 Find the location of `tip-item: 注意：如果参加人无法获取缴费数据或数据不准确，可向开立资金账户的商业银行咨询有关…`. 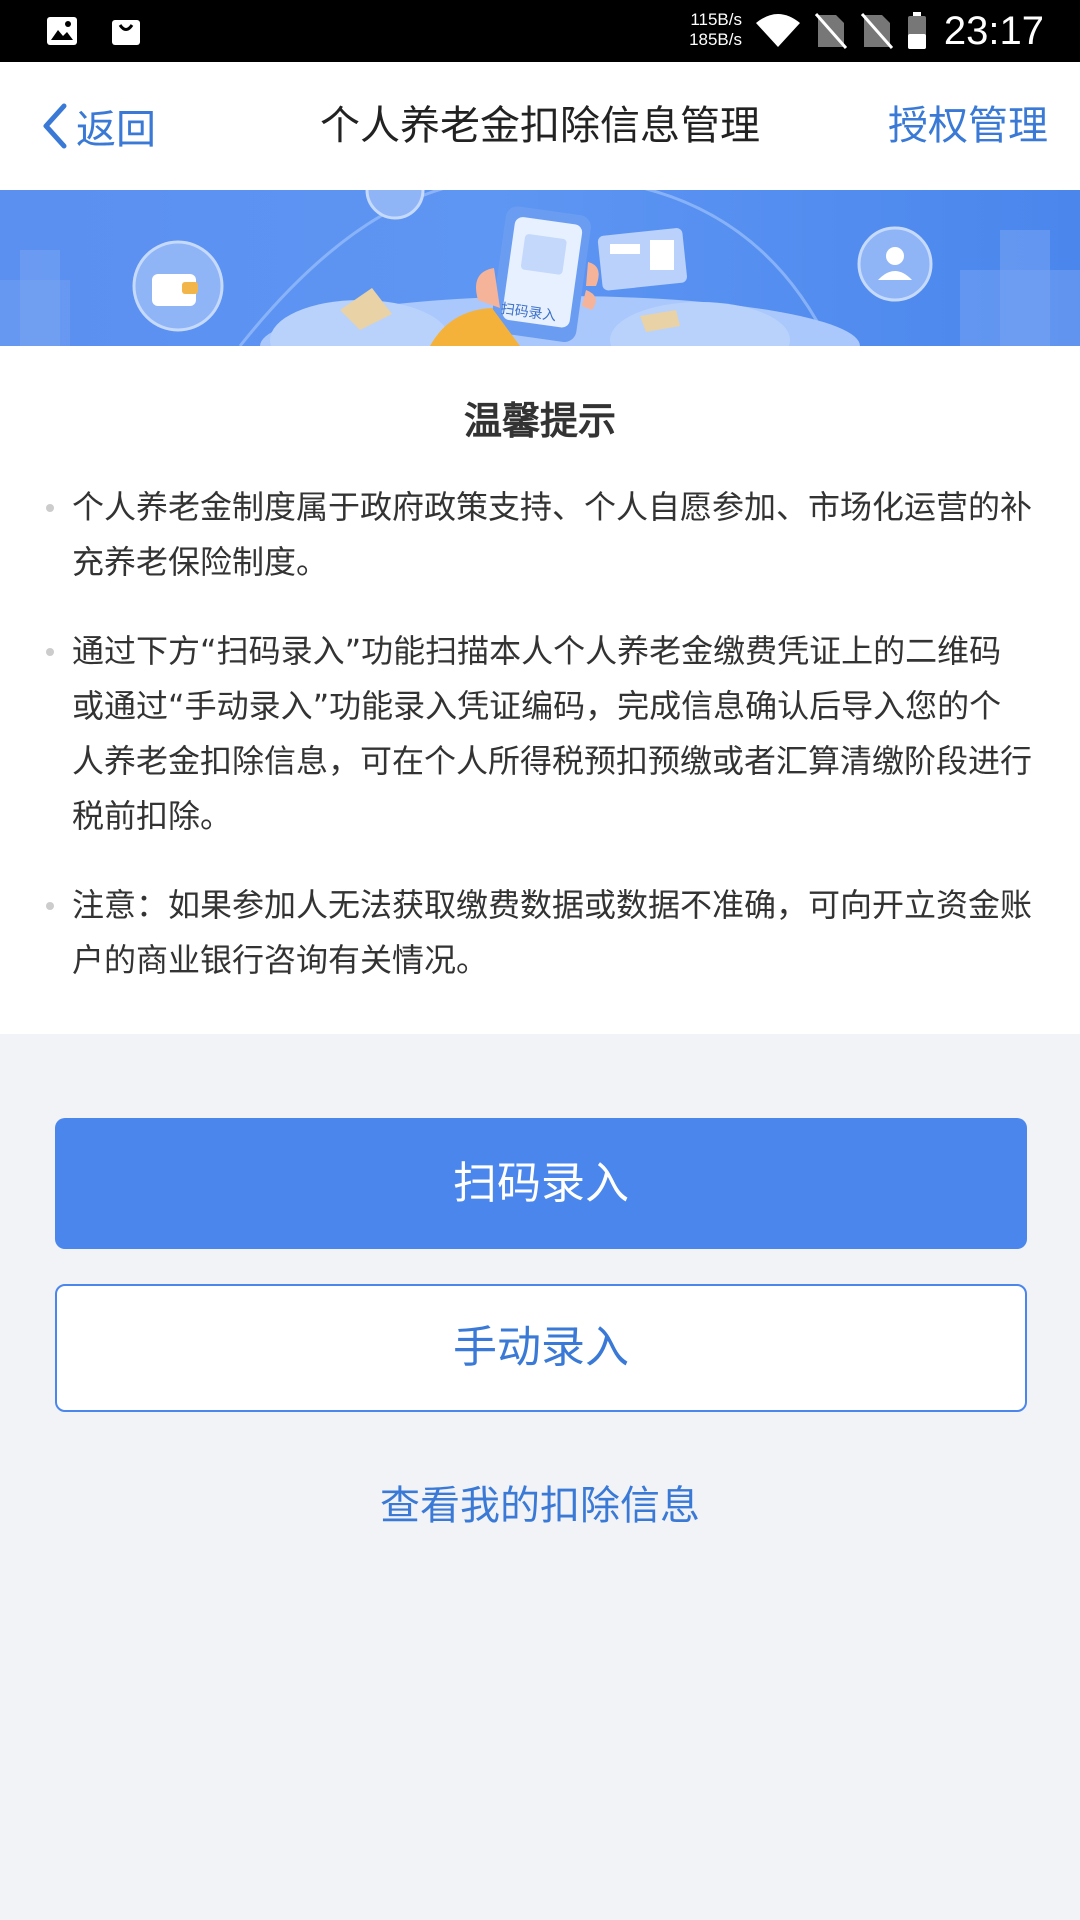

tip-item: 注意：如果参加人无法获取缴费数据或数据不准确，可向开立资金账户的商业银行咨询有关… is located at coordinates (539, 933).